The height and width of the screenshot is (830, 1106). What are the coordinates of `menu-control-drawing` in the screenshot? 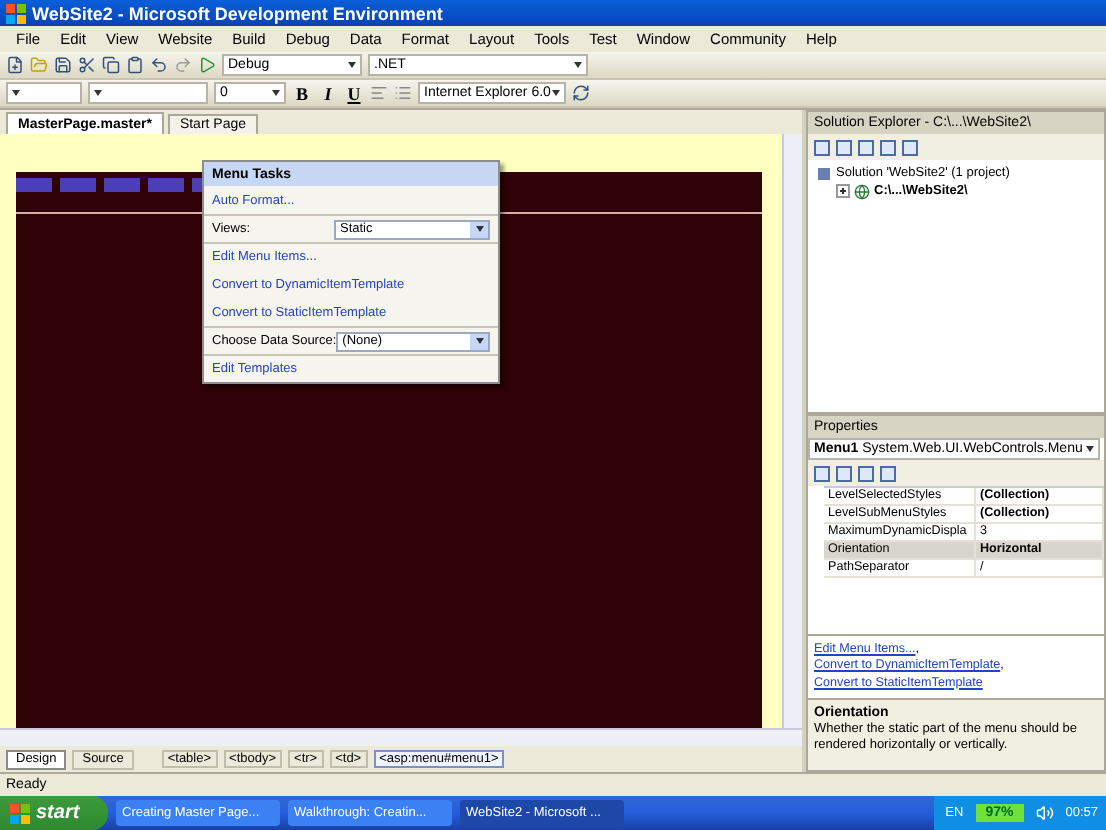 It's located at (110, 185).